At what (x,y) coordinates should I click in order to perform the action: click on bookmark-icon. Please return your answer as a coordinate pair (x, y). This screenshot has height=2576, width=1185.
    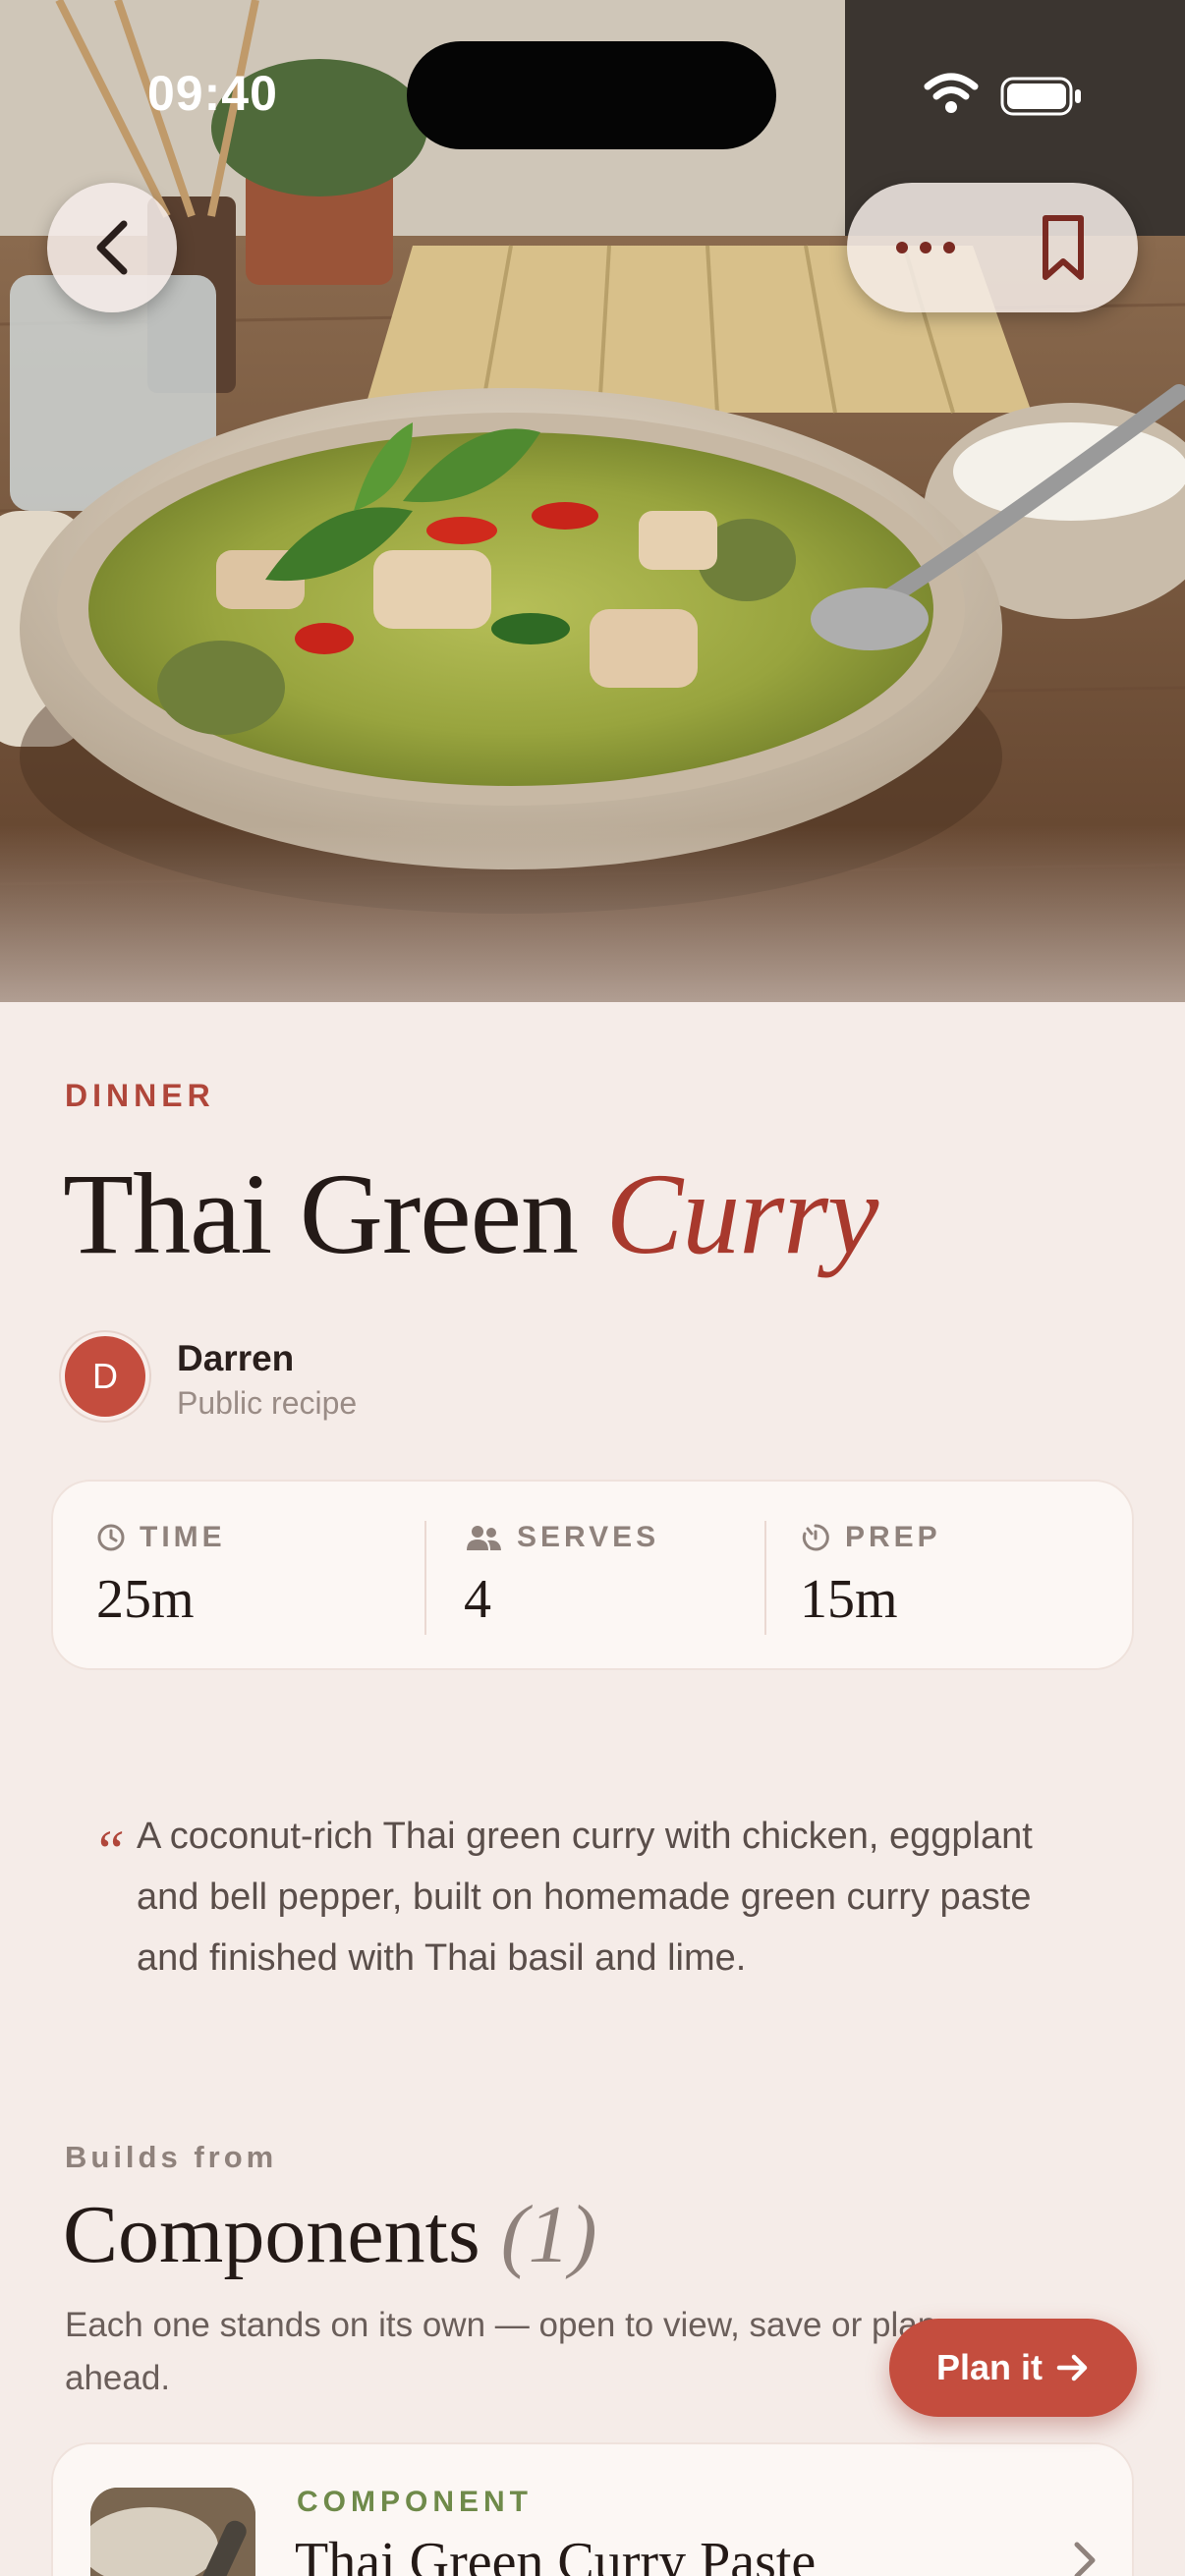
    Looking at the image, I should click on (1064, 247).